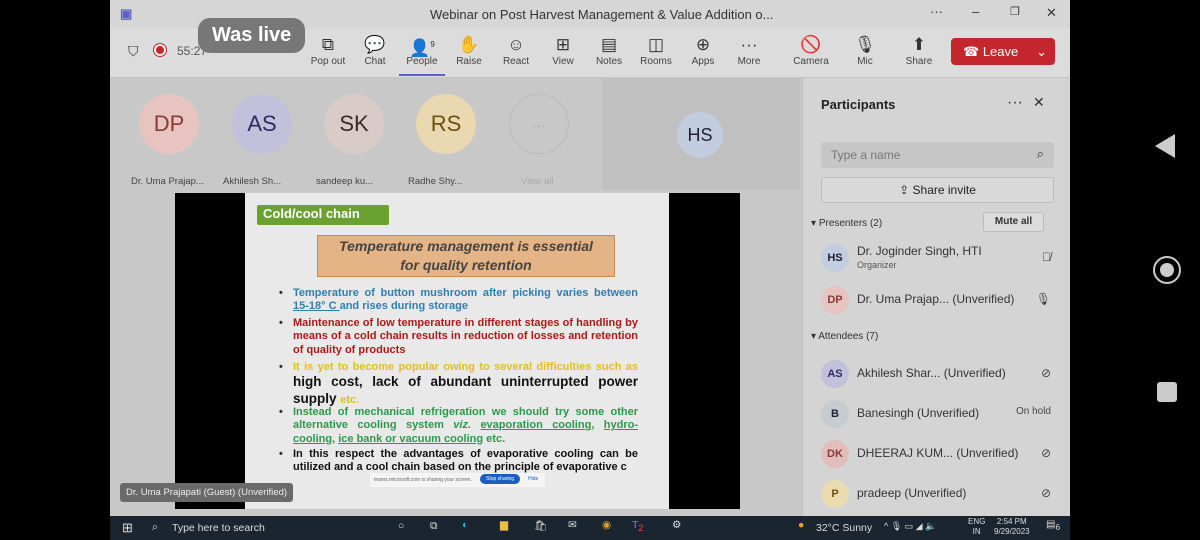 The width and height of the screenshot is (1200, 540). Describe the element at coordinates (262, 124) in the screenshot. I see `avatar: AS` at that location.